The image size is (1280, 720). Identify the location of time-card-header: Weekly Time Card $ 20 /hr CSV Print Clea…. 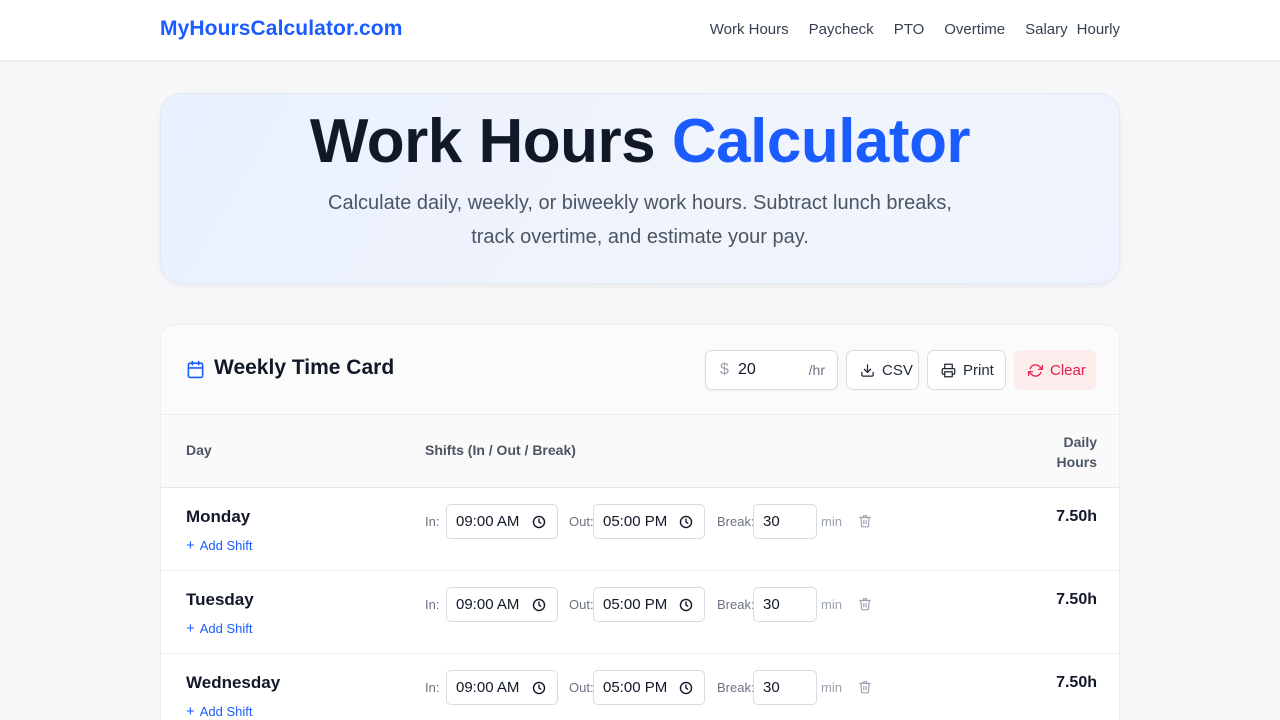
(640, 370).